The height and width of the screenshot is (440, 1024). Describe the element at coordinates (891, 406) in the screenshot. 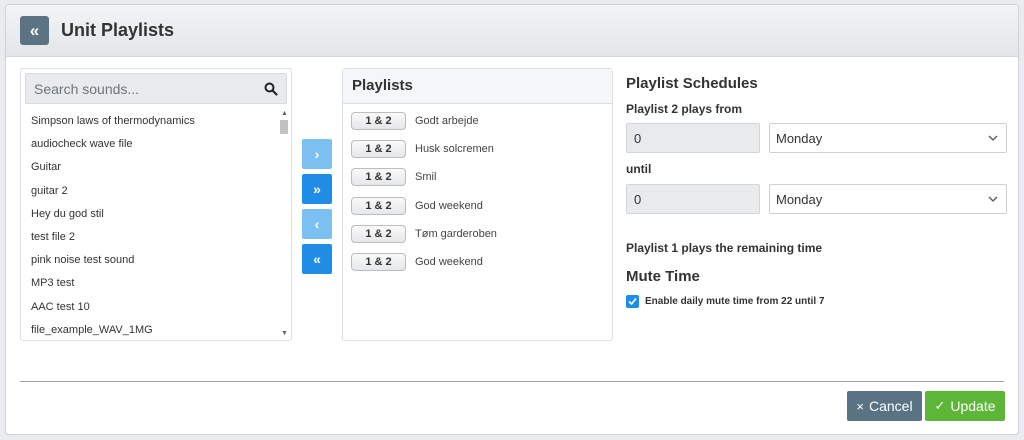

I see `cancel-button-label: Cancel` at that location.